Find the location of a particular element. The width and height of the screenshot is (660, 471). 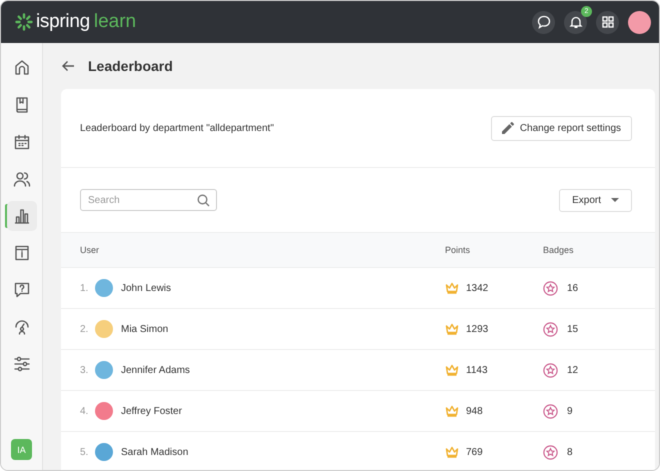

badges-count: 8 is located at coordinates (570, 452).